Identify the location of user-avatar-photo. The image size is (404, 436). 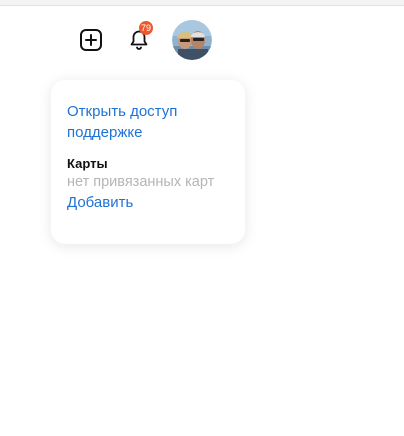
(192, 40).